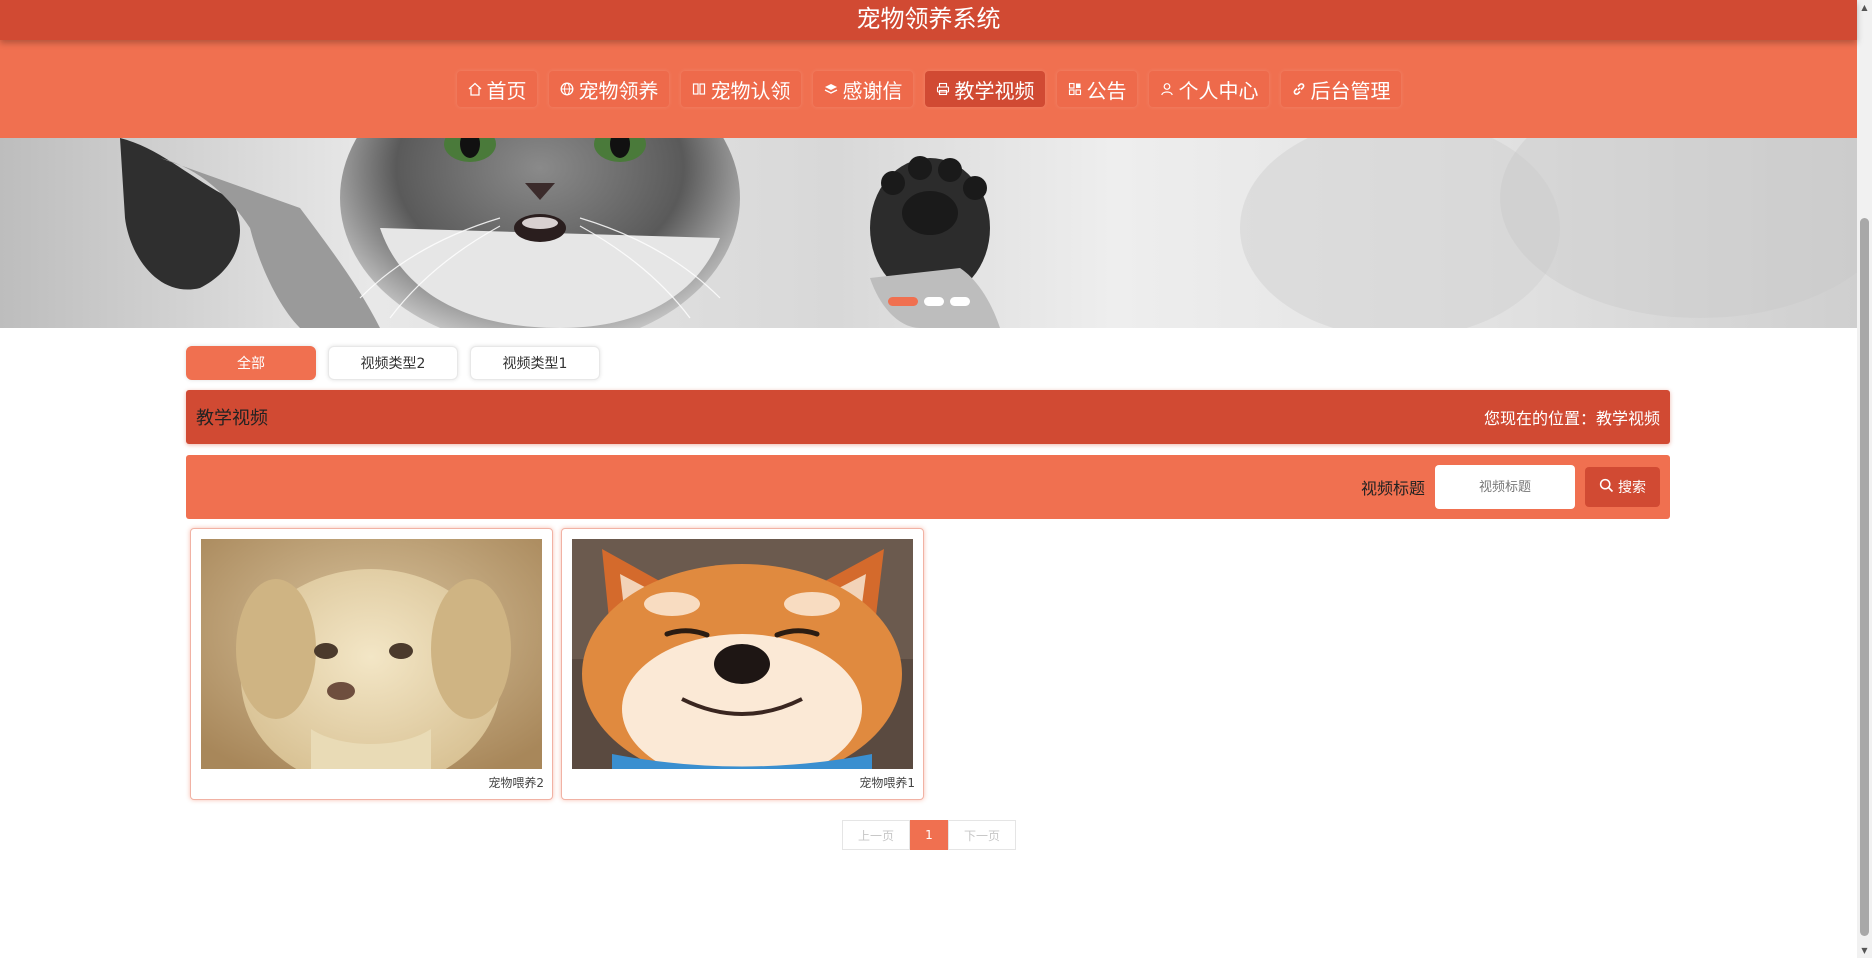 The width and height of the screenshot is (1872, 958). I want to click on pagination: 上一页 1 下一页, so click(929, 835).